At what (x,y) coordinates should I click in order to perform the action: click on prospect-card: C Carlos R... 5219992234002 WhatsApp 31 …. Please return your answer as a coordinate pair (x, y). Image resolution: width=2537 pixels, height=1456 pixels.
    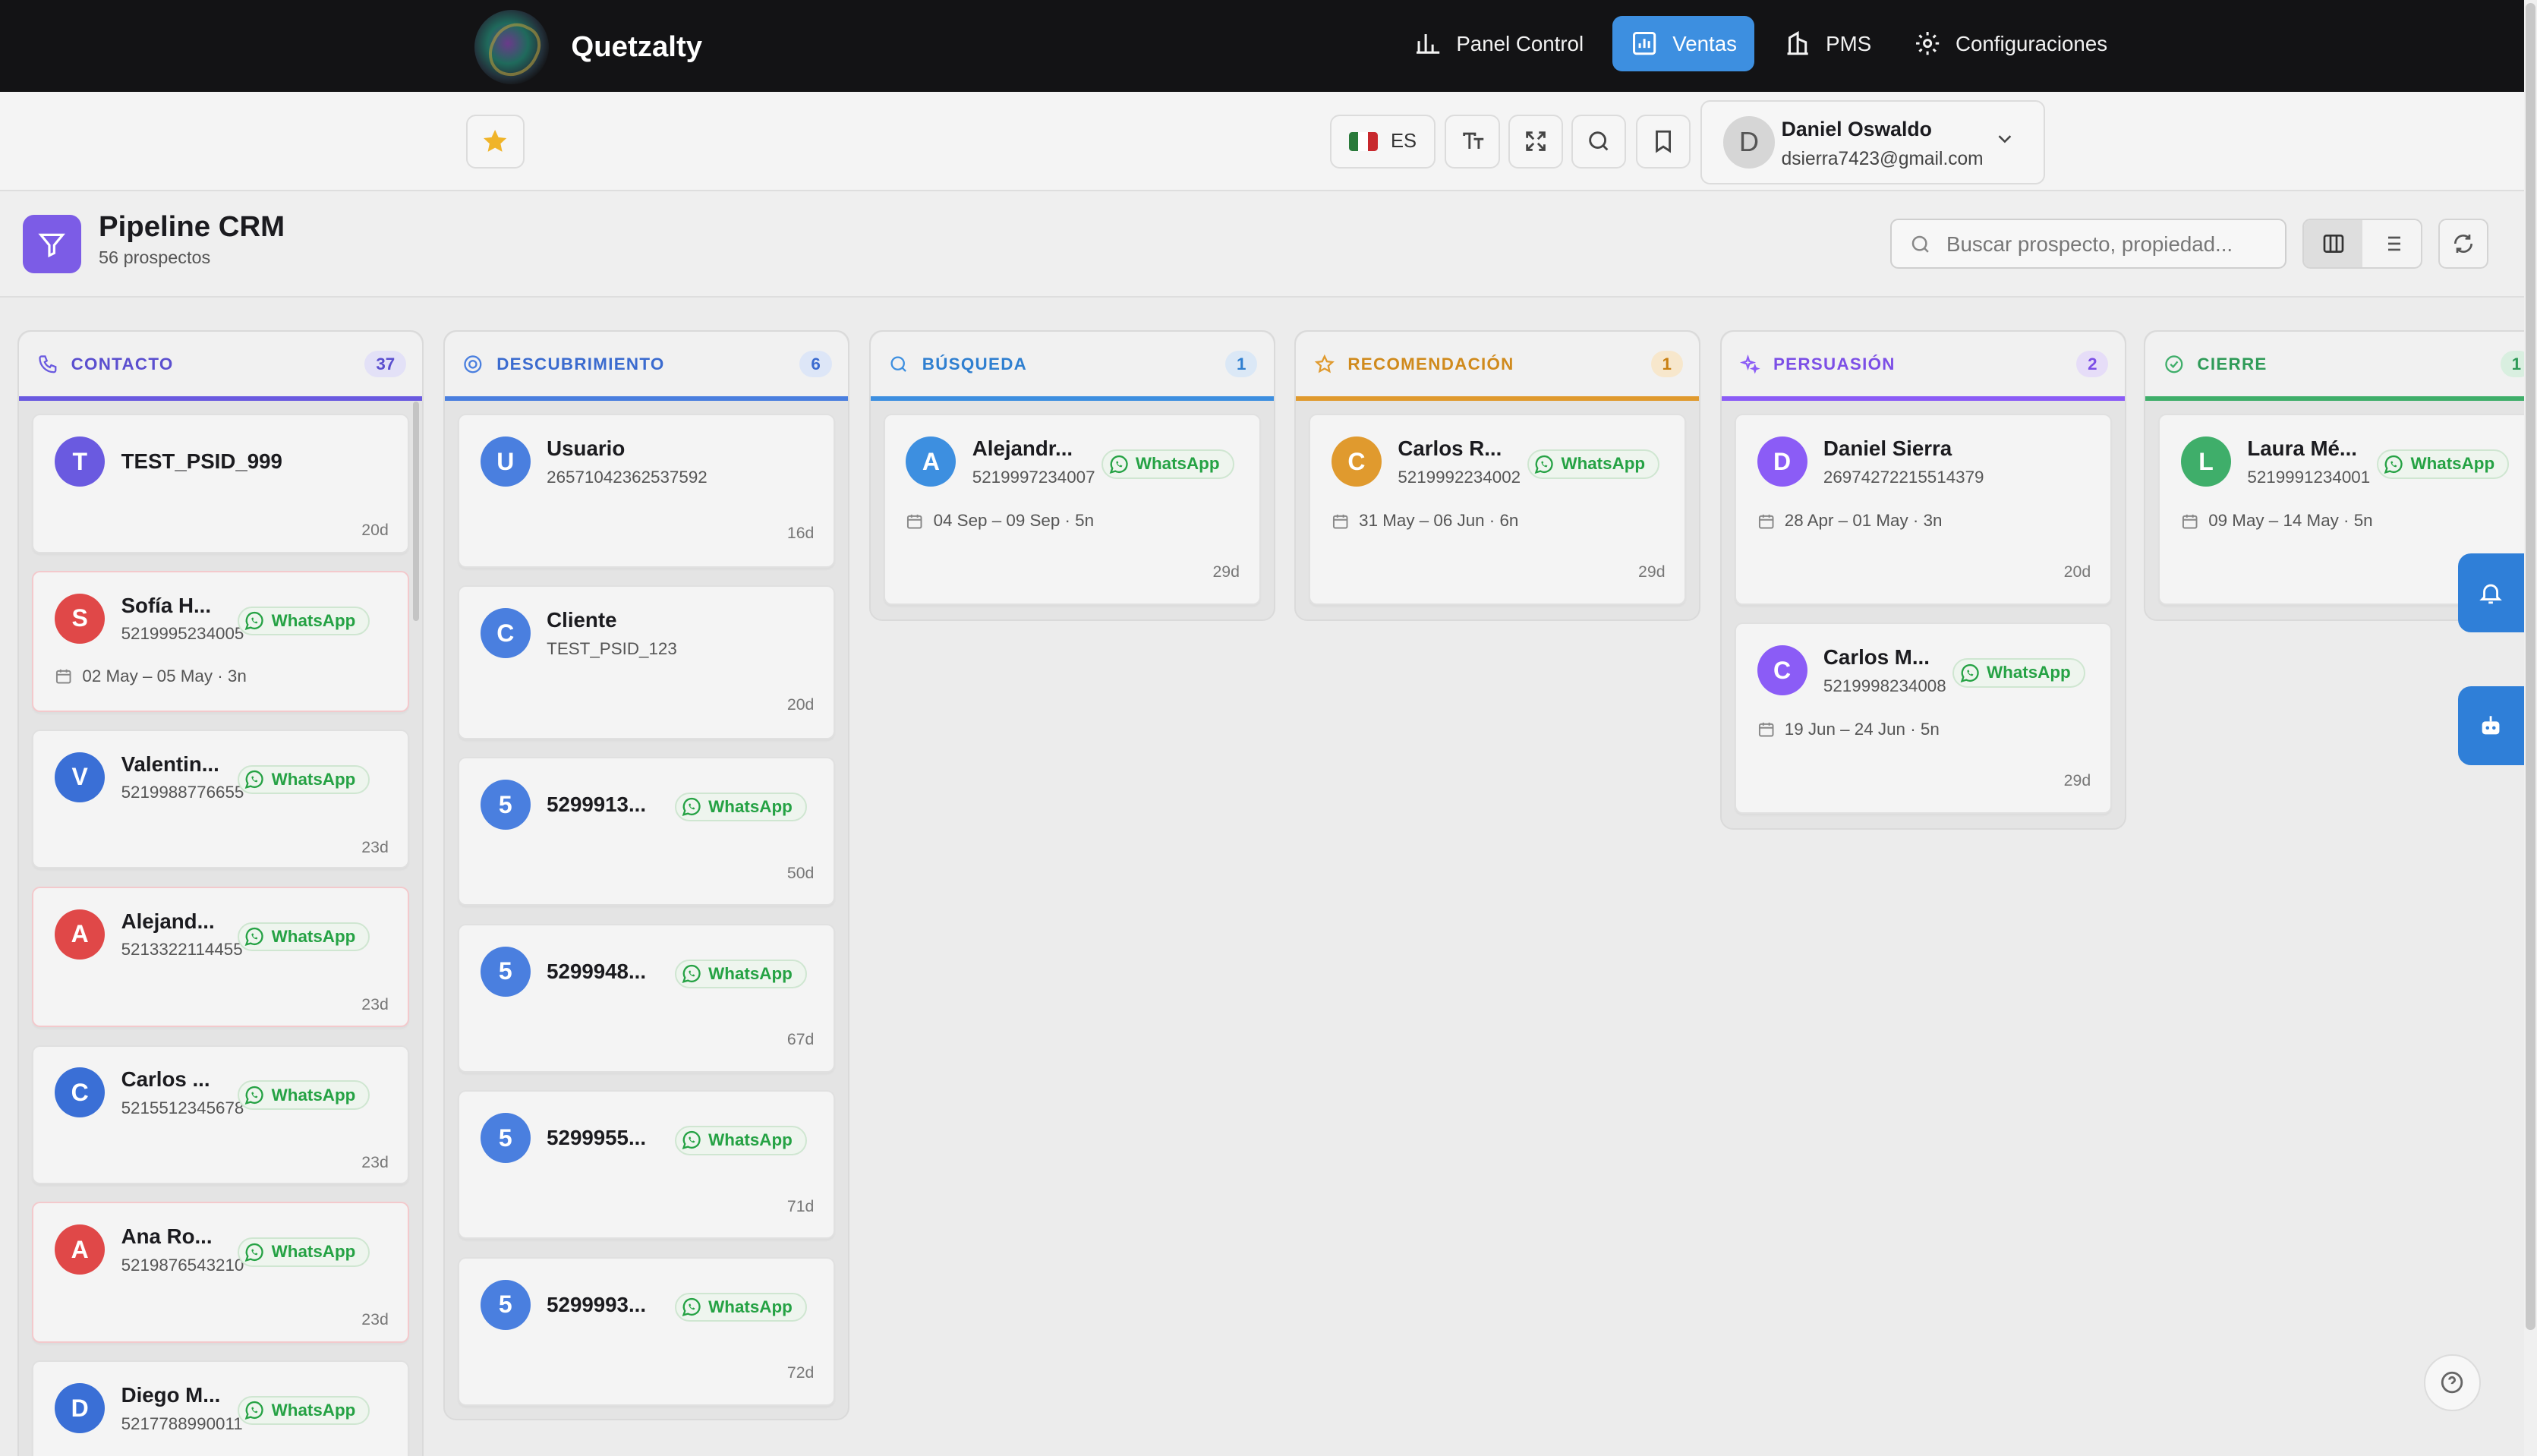
    Looking at the image, I should click on (1498, 509).